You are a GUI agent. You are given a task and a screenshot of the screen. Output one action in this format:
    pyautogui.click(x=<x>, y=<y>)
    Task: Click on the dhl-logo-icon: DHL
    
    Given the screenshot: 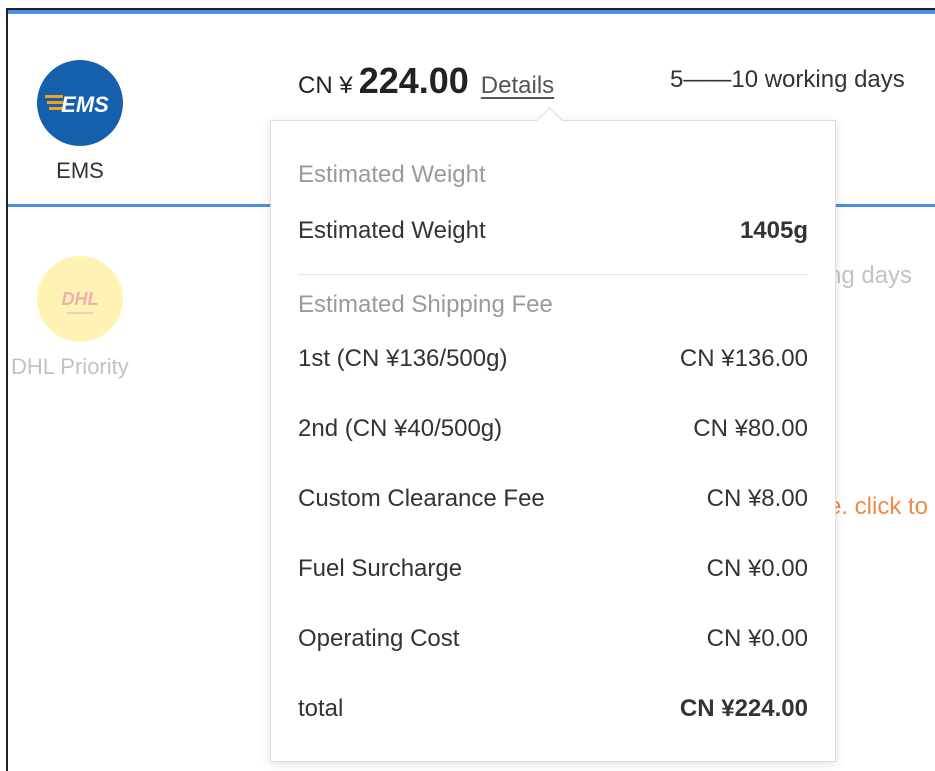 What is the action you would take?
    pyautogui.click(x=80, y=299)
    